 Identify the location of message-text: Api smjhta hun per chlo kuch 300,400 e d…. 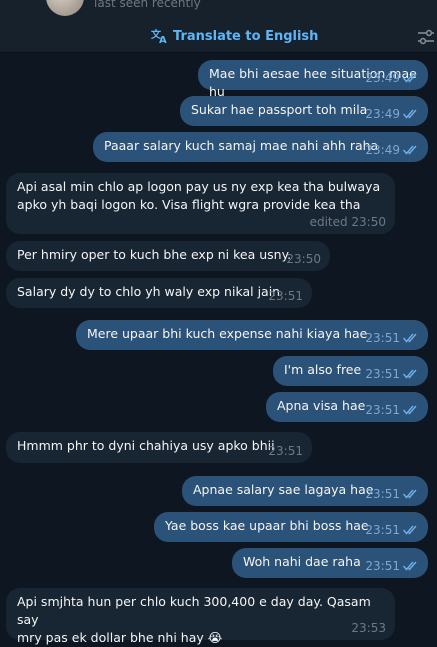
(194, 619).